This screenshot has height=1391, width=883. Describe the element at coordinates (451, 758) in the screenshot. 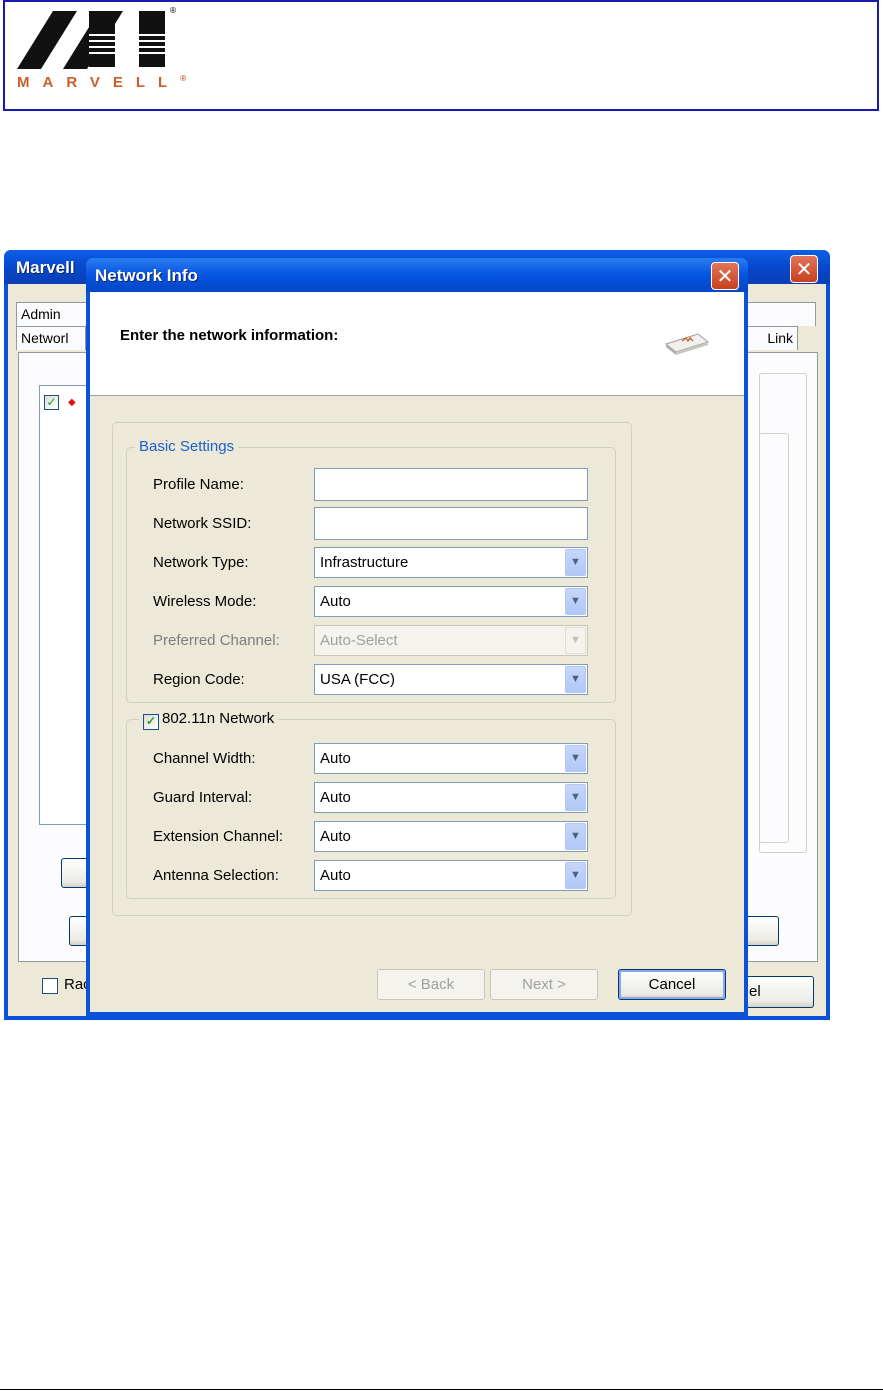

I see `channel-width-select: Auto ▼` at that location.